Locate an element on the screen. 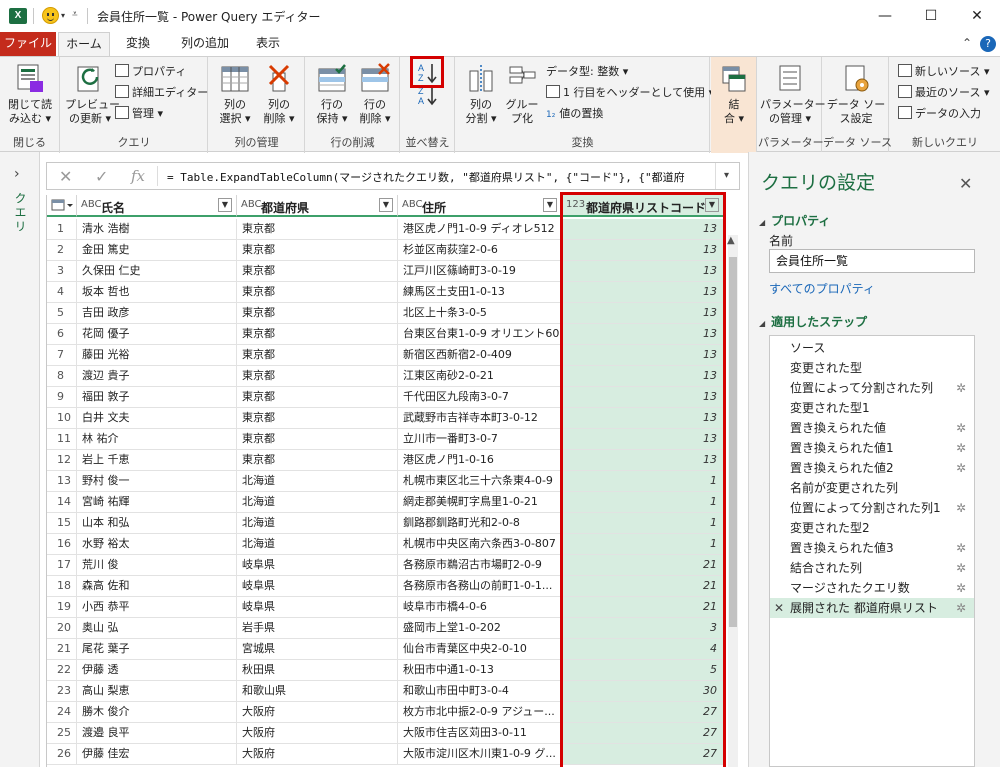 Image resolution: width=1000 pixels, height=767 pixels. row-number: 18 is located at coordinates (62, 586).